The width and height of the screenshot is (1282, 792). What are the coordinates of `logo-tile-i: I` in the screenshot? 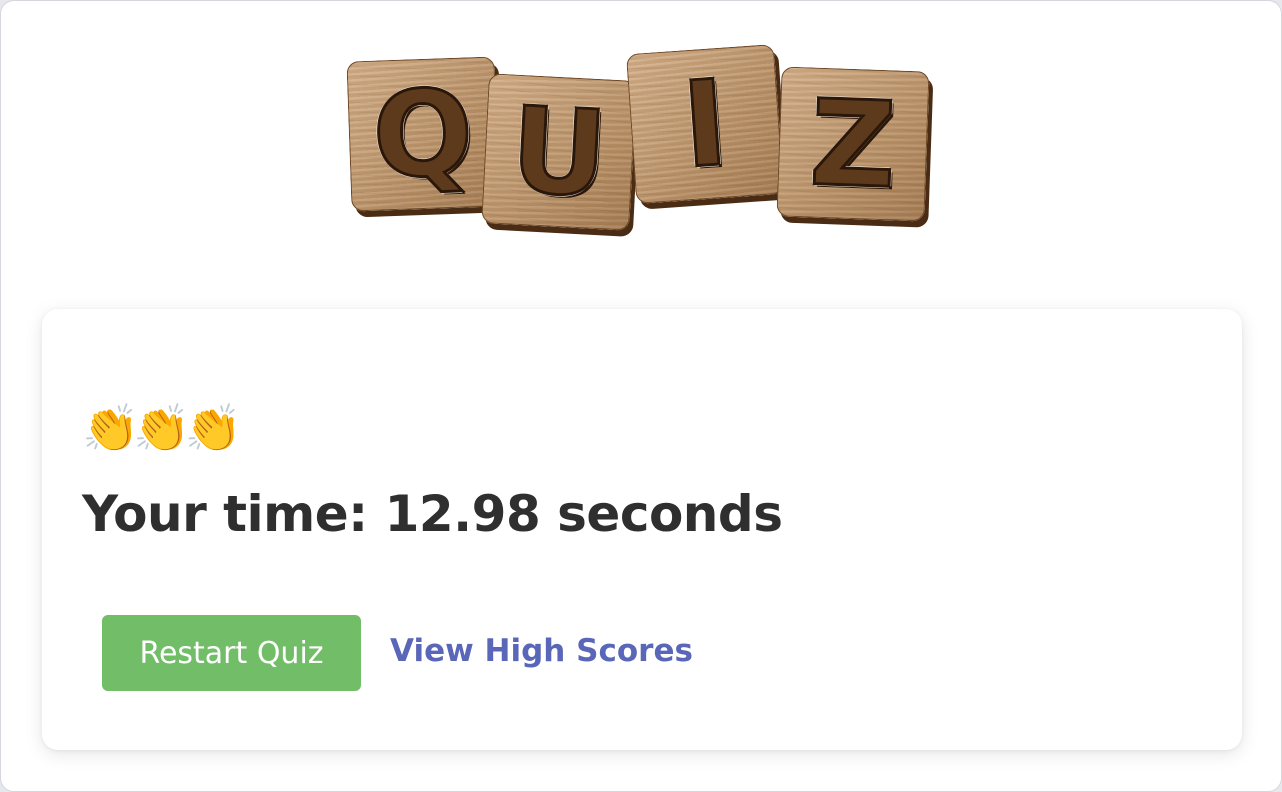 It's located at (705, 124).